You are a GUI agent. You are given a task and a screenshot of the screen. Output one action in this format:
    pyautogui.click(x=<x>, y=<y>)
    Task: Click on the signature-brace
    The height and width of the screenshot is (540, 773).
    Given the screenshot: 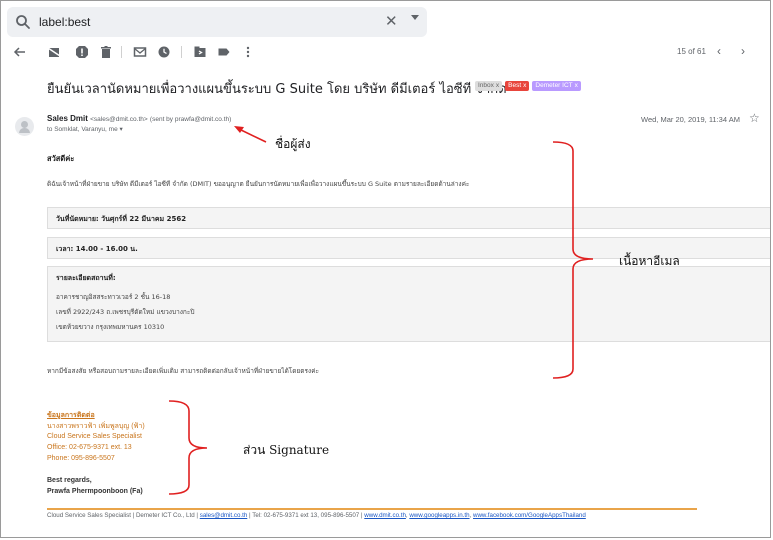 What is the action you would take?
    pyautogui.click(x=188, y=447)
    